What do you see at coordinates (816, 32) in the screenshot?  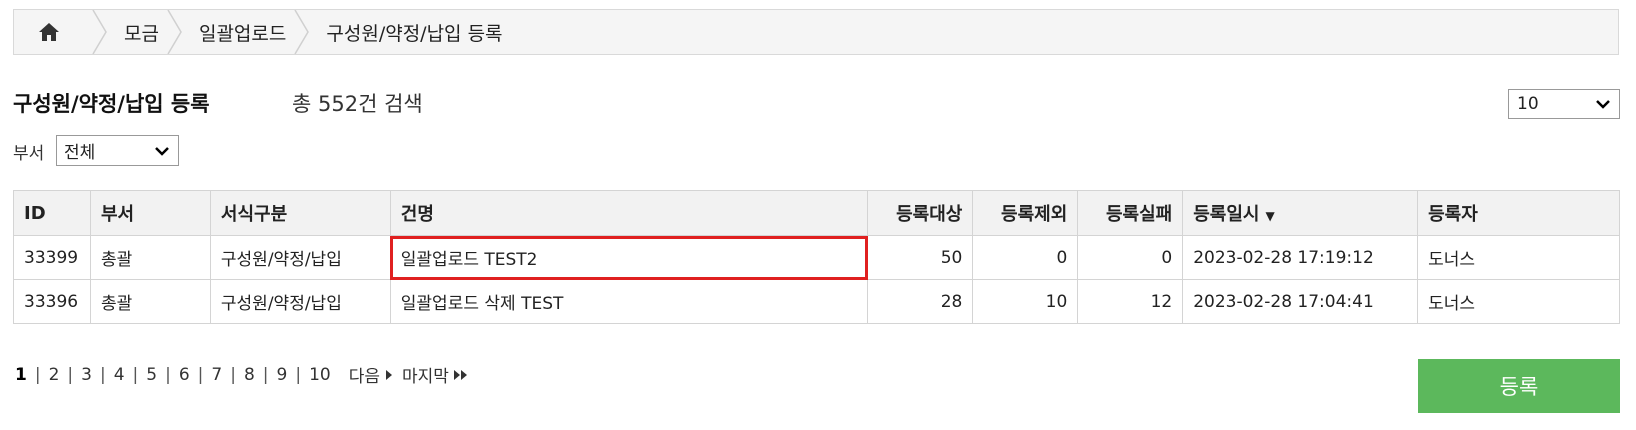 I see `breadcrumb: 모금 일괄업로드 구성원/약정/납입 등록` at bounding box center [816, 32].